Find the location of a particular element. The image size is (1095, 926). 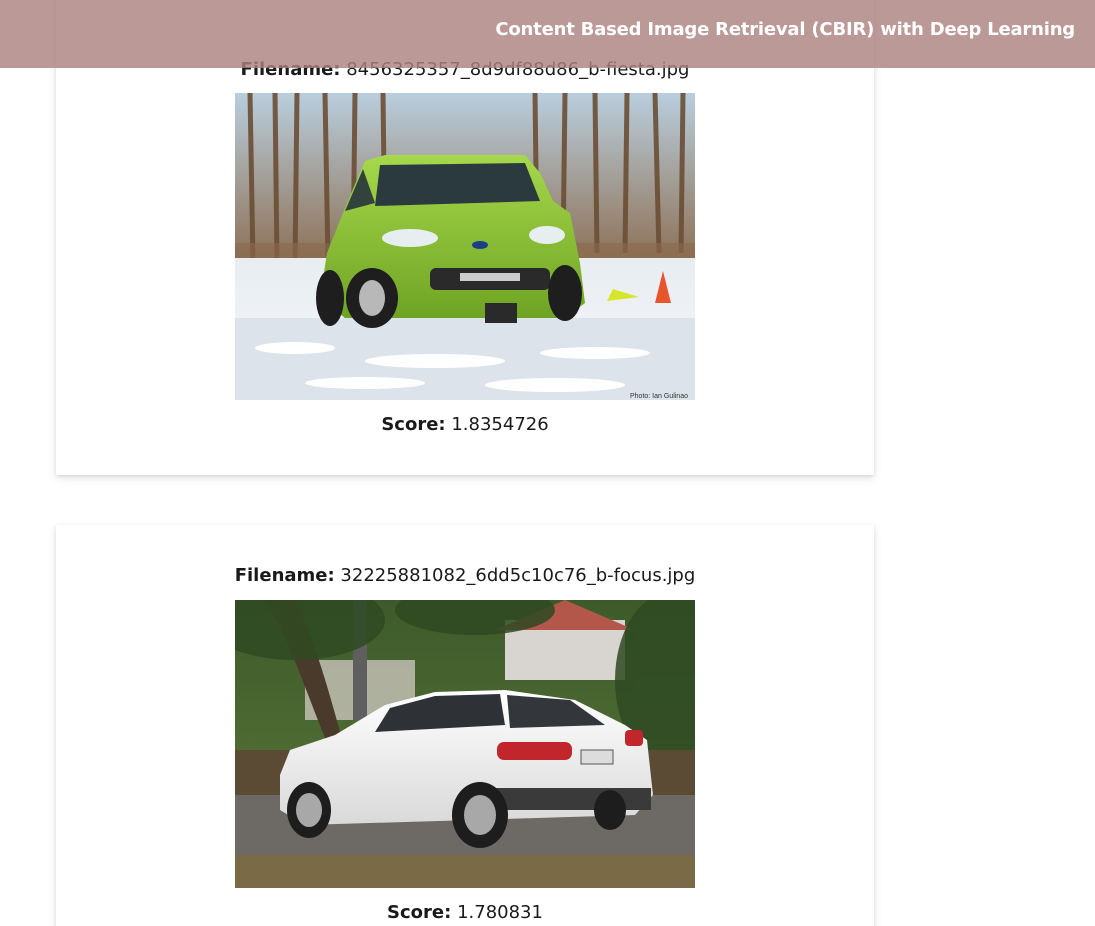

score-line: Score: 1.8354726 is located at coordinates (465, 424).